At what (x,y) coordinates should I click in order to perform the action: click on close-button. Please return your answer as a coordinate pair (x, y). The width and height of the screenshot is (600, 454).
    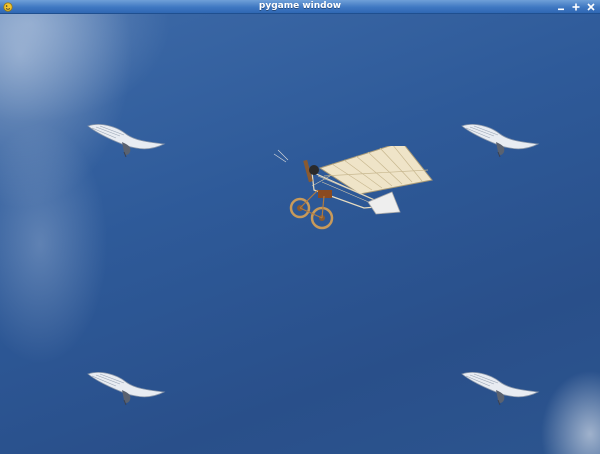
    Looking at the image, I should click on (591, 7).